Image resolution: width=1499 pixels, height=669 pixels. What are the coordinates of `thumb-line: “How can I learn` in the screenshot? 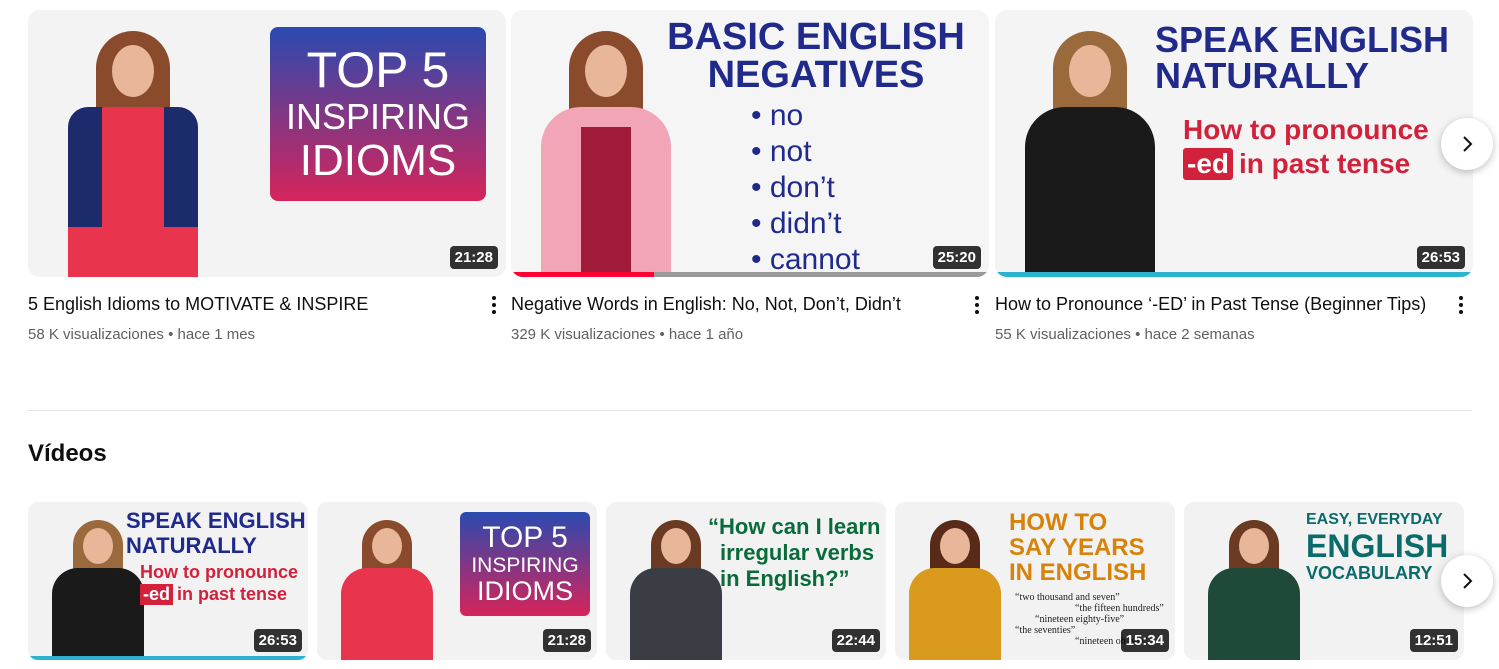 It's located at (794, 526).